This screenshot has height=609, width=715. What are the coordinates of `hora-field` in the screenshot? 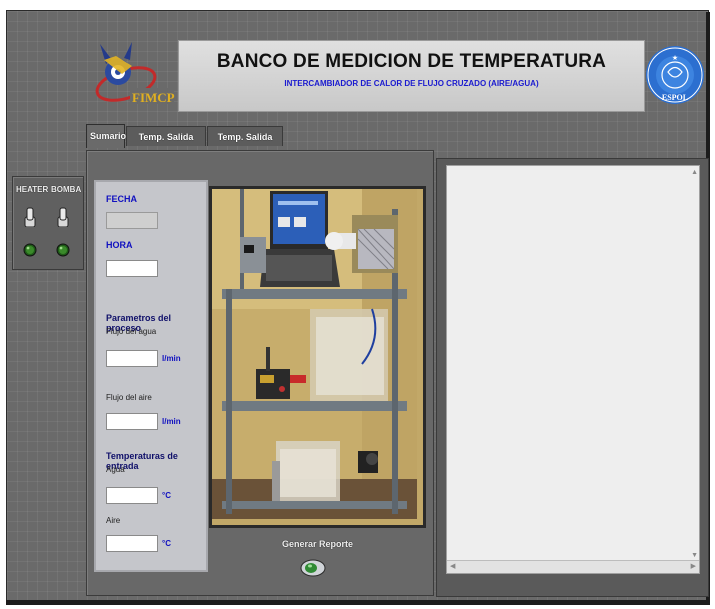 It's located at (132, 268).